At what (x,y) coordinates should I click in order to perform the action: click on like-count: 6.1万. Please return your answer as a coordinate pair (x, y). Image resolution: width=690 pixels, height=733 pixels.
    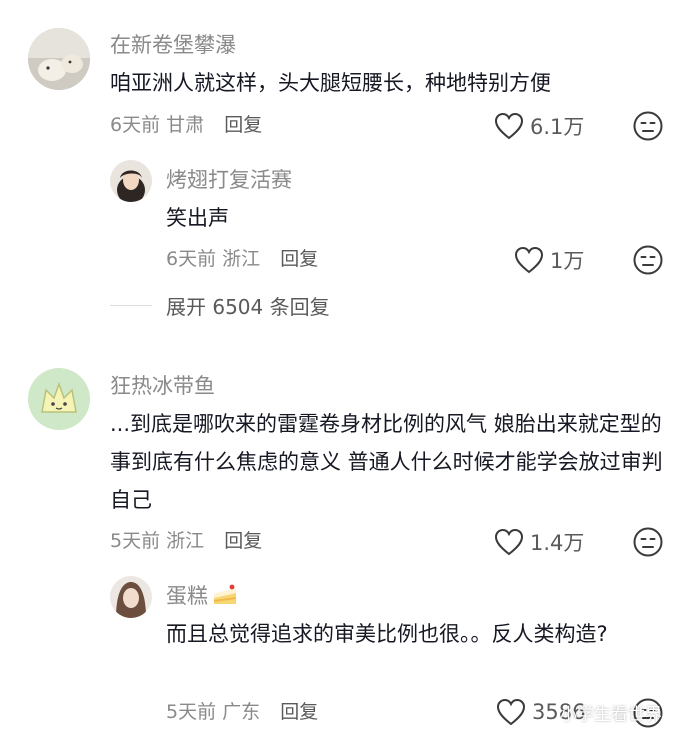
    Looking at the image, I should click on (557, 127).